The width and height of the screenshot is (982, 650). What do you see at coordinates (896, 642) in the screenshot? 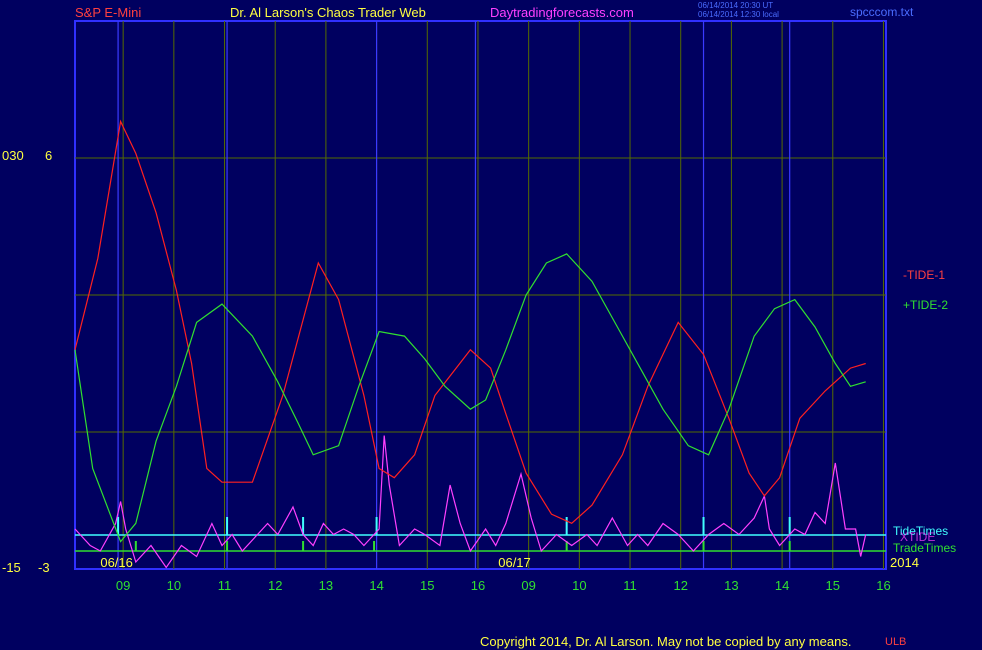
I see `ulb-mark: ULB` at bounding box center [896, 642].